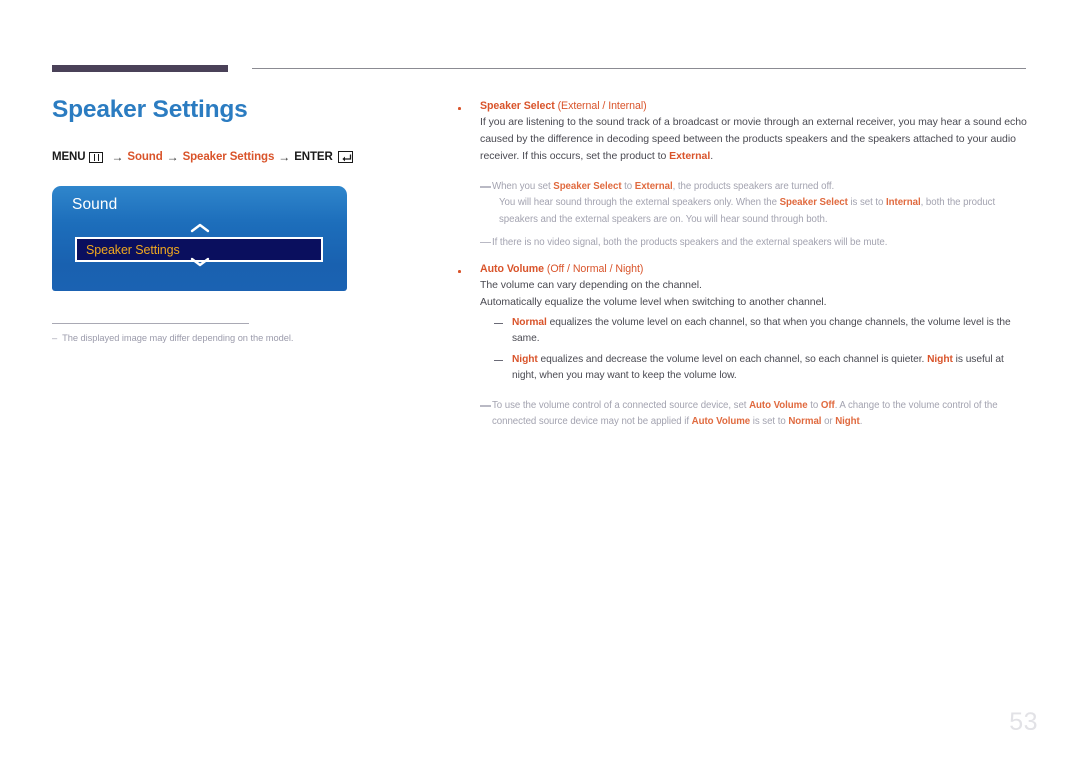 Image resolution: width=1080 pixels, height=763 pixels. Describe the element at coordinates (172, 157) in the screenshot. I see `breadcrumb-arrow-2: →` at that location.